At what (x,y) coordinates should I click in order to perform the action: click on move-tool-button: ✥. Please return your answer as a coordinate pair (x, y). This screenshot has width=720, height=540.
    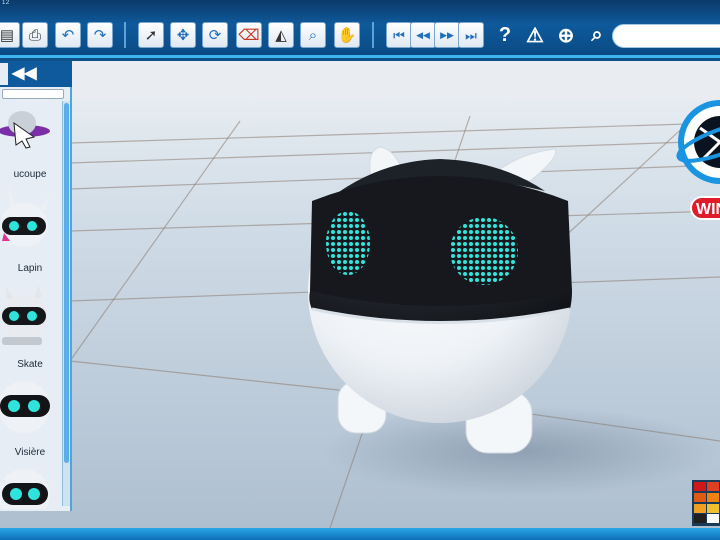
    Looking at the image, I should click on (183, 35).